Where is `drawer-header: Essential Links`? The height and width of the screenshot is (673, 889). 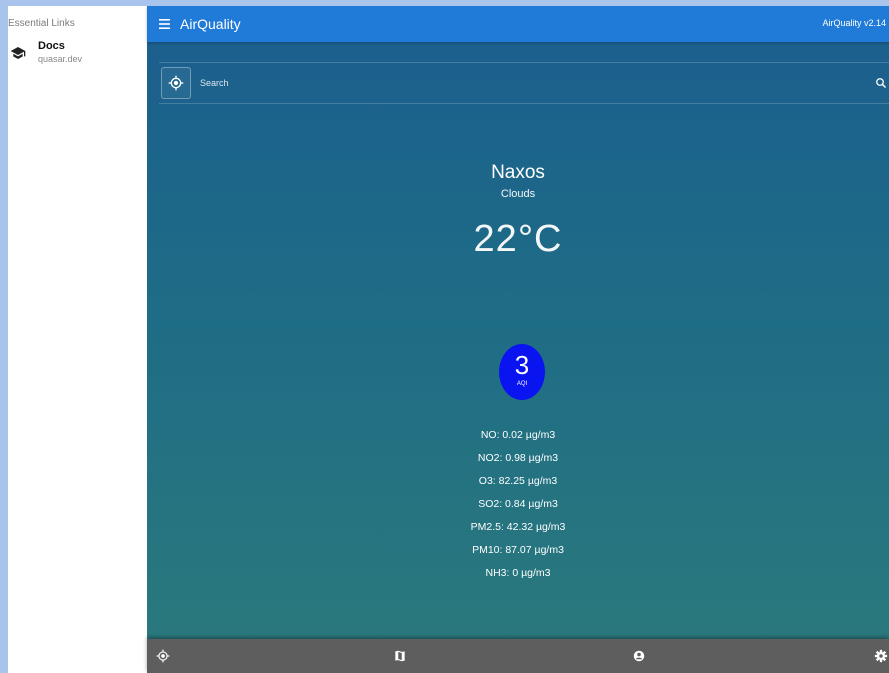 drawer-header: Essential Links is located at coordinates (41, 23).